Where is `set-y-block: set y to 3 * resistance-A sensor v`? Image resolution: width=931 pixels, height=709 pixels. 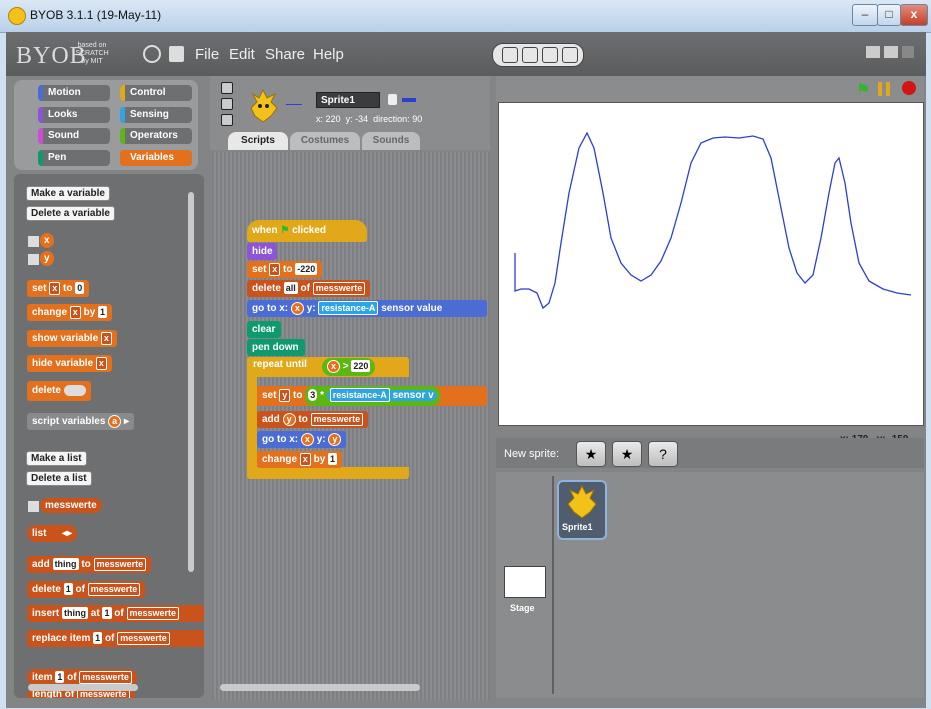
set-y-block: set y to 3 * resistance-A sensor v is located at coordinates (372, 396).